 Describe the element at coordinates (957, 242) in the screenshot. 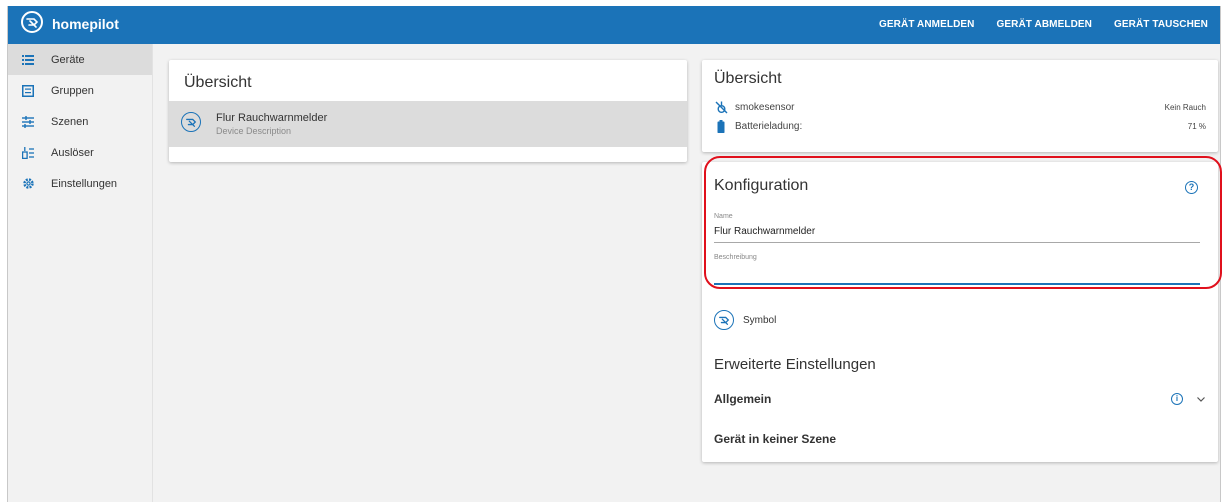

I see `name-underline` at that location.